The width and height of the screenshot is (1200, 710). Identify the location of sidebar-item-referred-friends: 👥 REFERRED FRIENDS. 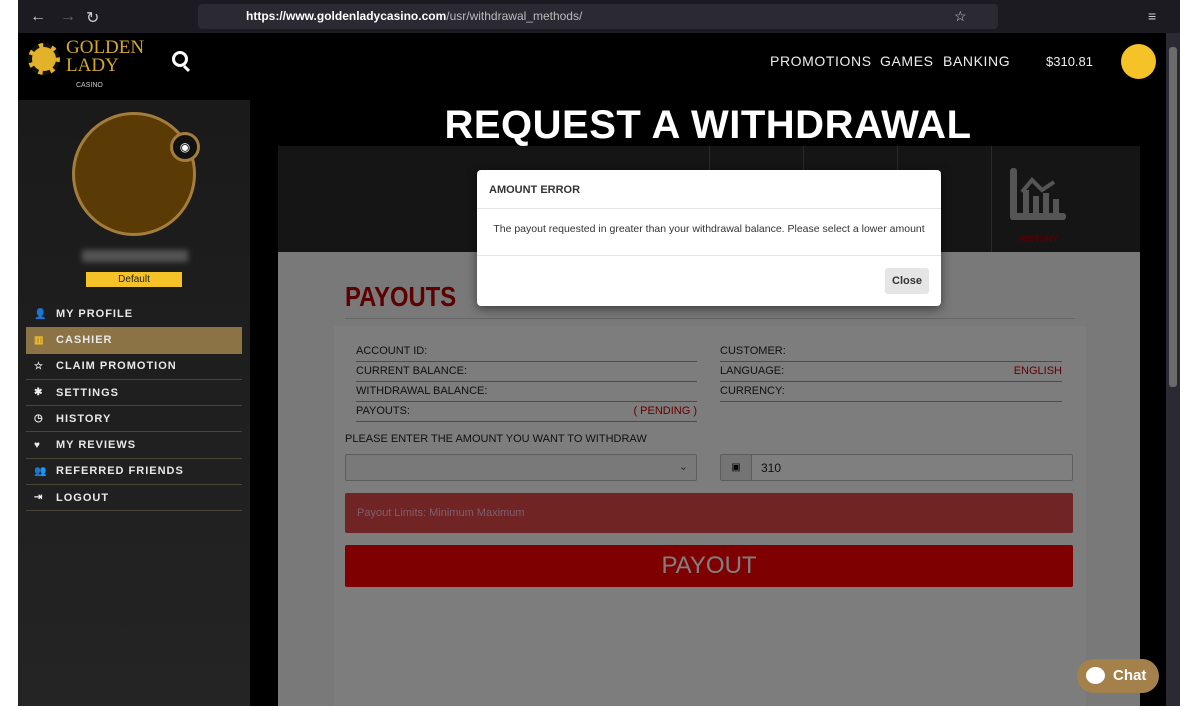
(134, 472).